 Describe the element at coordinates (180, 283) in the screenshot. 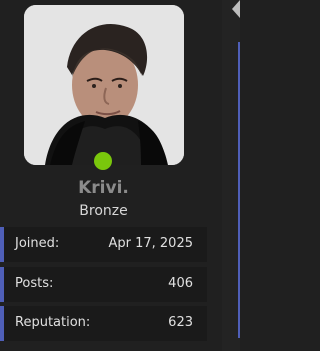

I see `stat-value: 406` at that location.